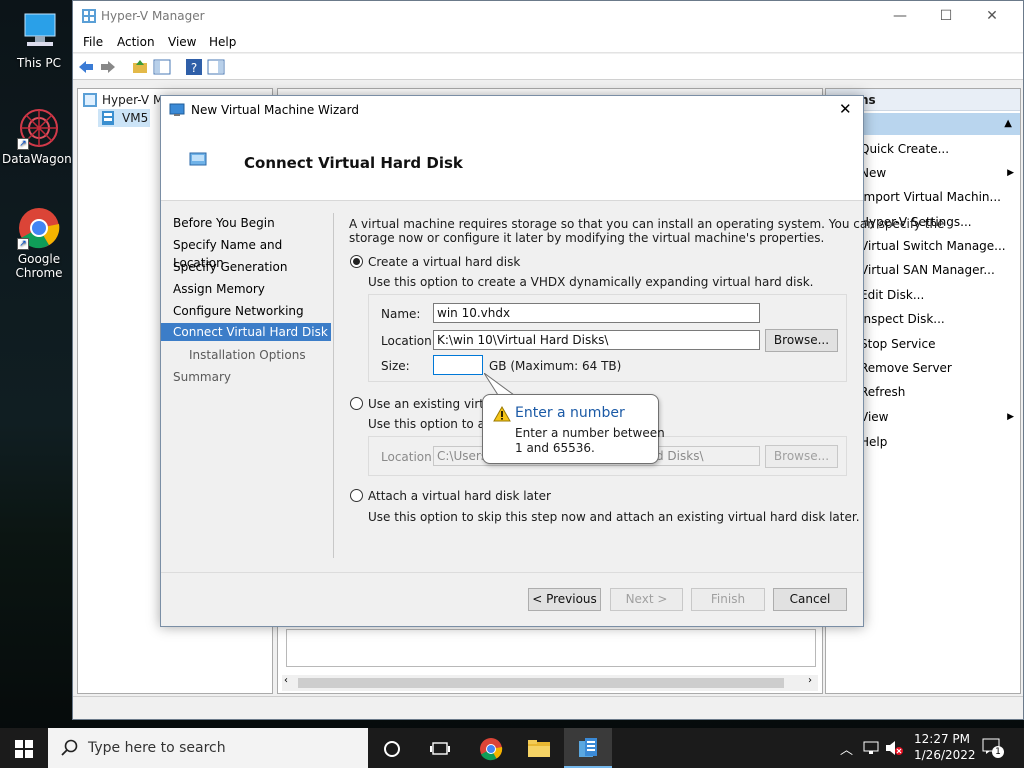 This screenshot has width=1024, height=768. What do you see at coordinates (512, 162) in the screenshot?
I see `wizard-header: Connect Virtual Hard Disk` at bounding box center [512, 162].